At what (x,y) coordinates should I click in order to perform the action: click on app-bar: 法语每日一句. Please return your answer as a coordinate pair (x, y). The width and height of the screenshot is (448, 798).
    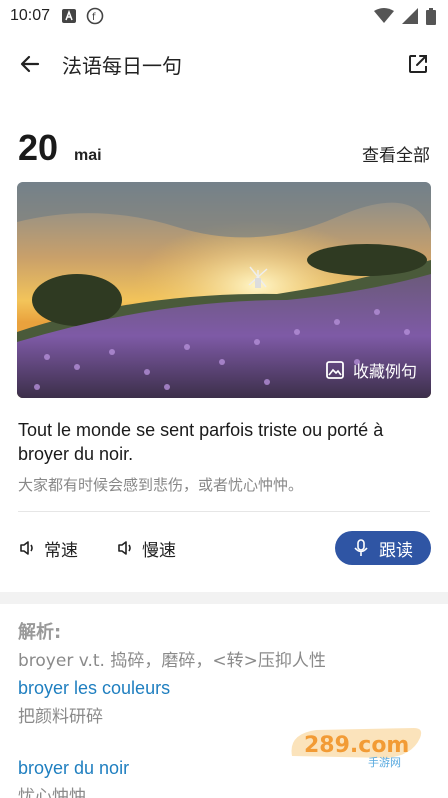
    Looking at the image, I should click on (224, 64).